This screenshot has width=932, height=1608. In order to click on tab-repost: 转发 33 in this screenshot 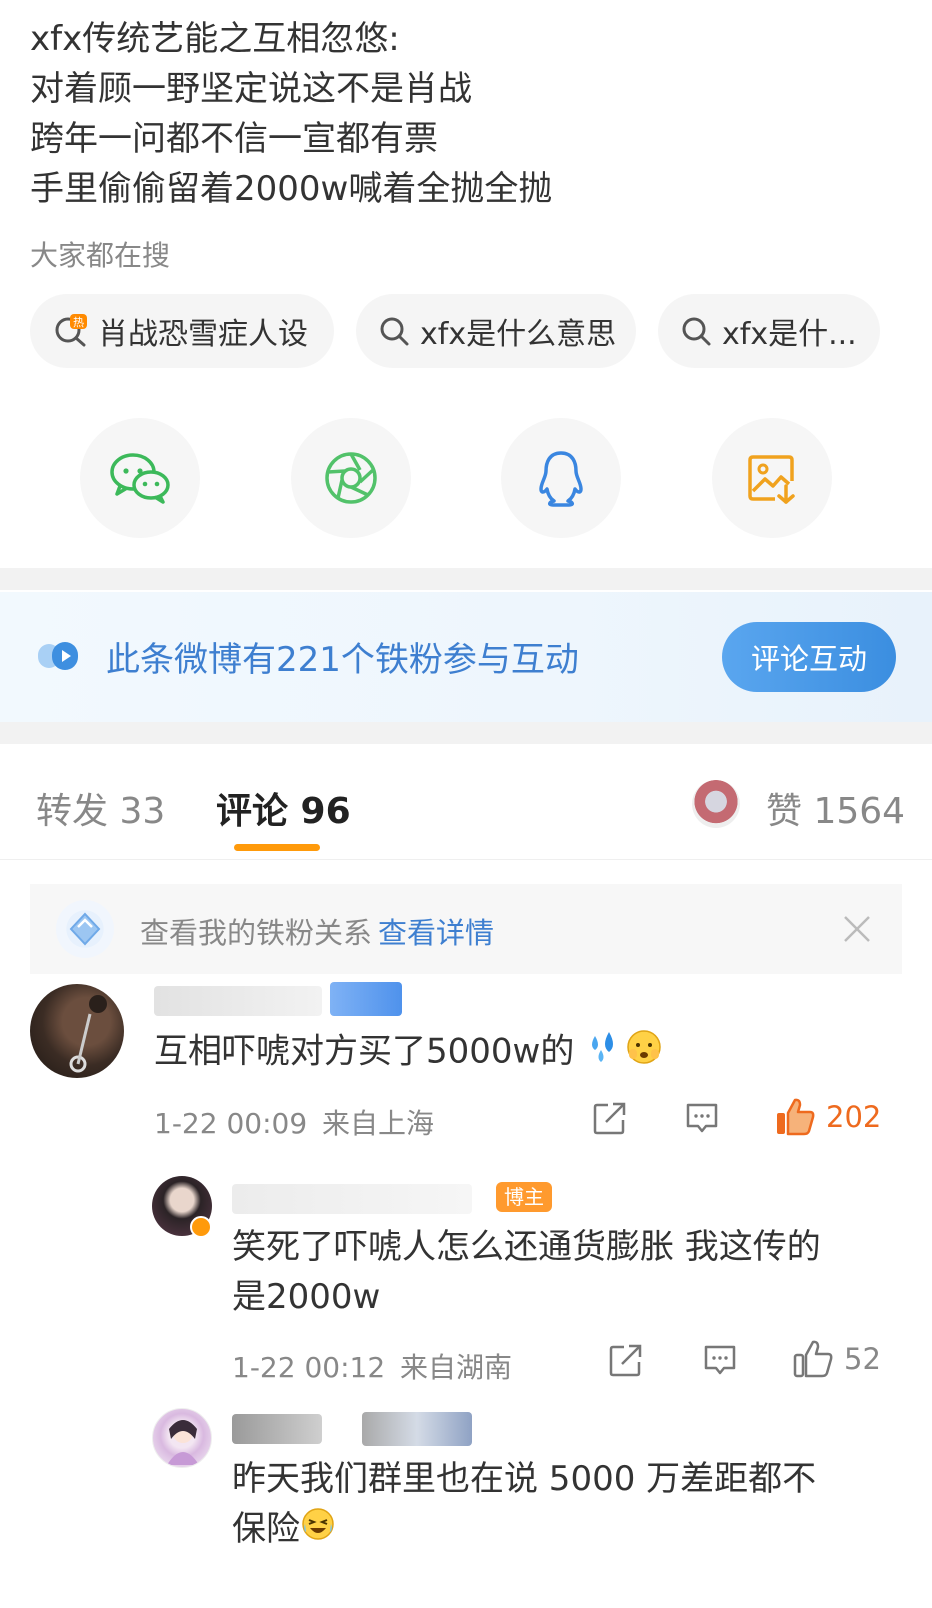, I will do `click(100, 808)`.